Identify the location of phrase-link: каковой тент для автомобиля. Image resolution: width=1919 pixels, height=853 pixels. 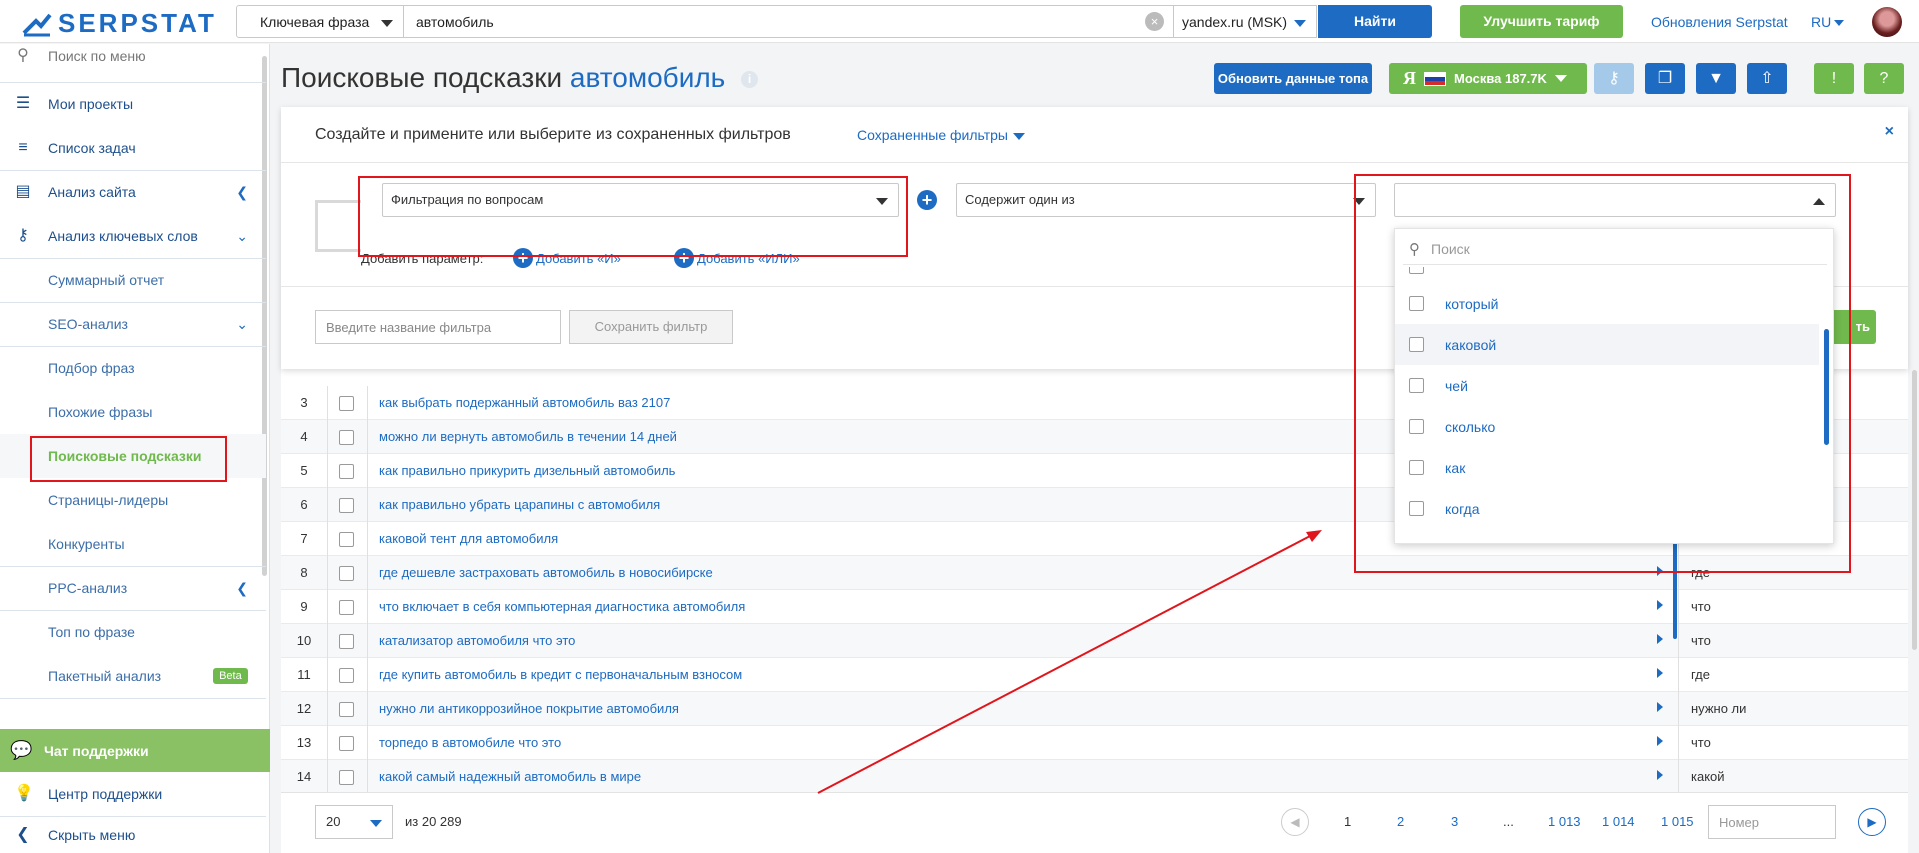
(468, 538).